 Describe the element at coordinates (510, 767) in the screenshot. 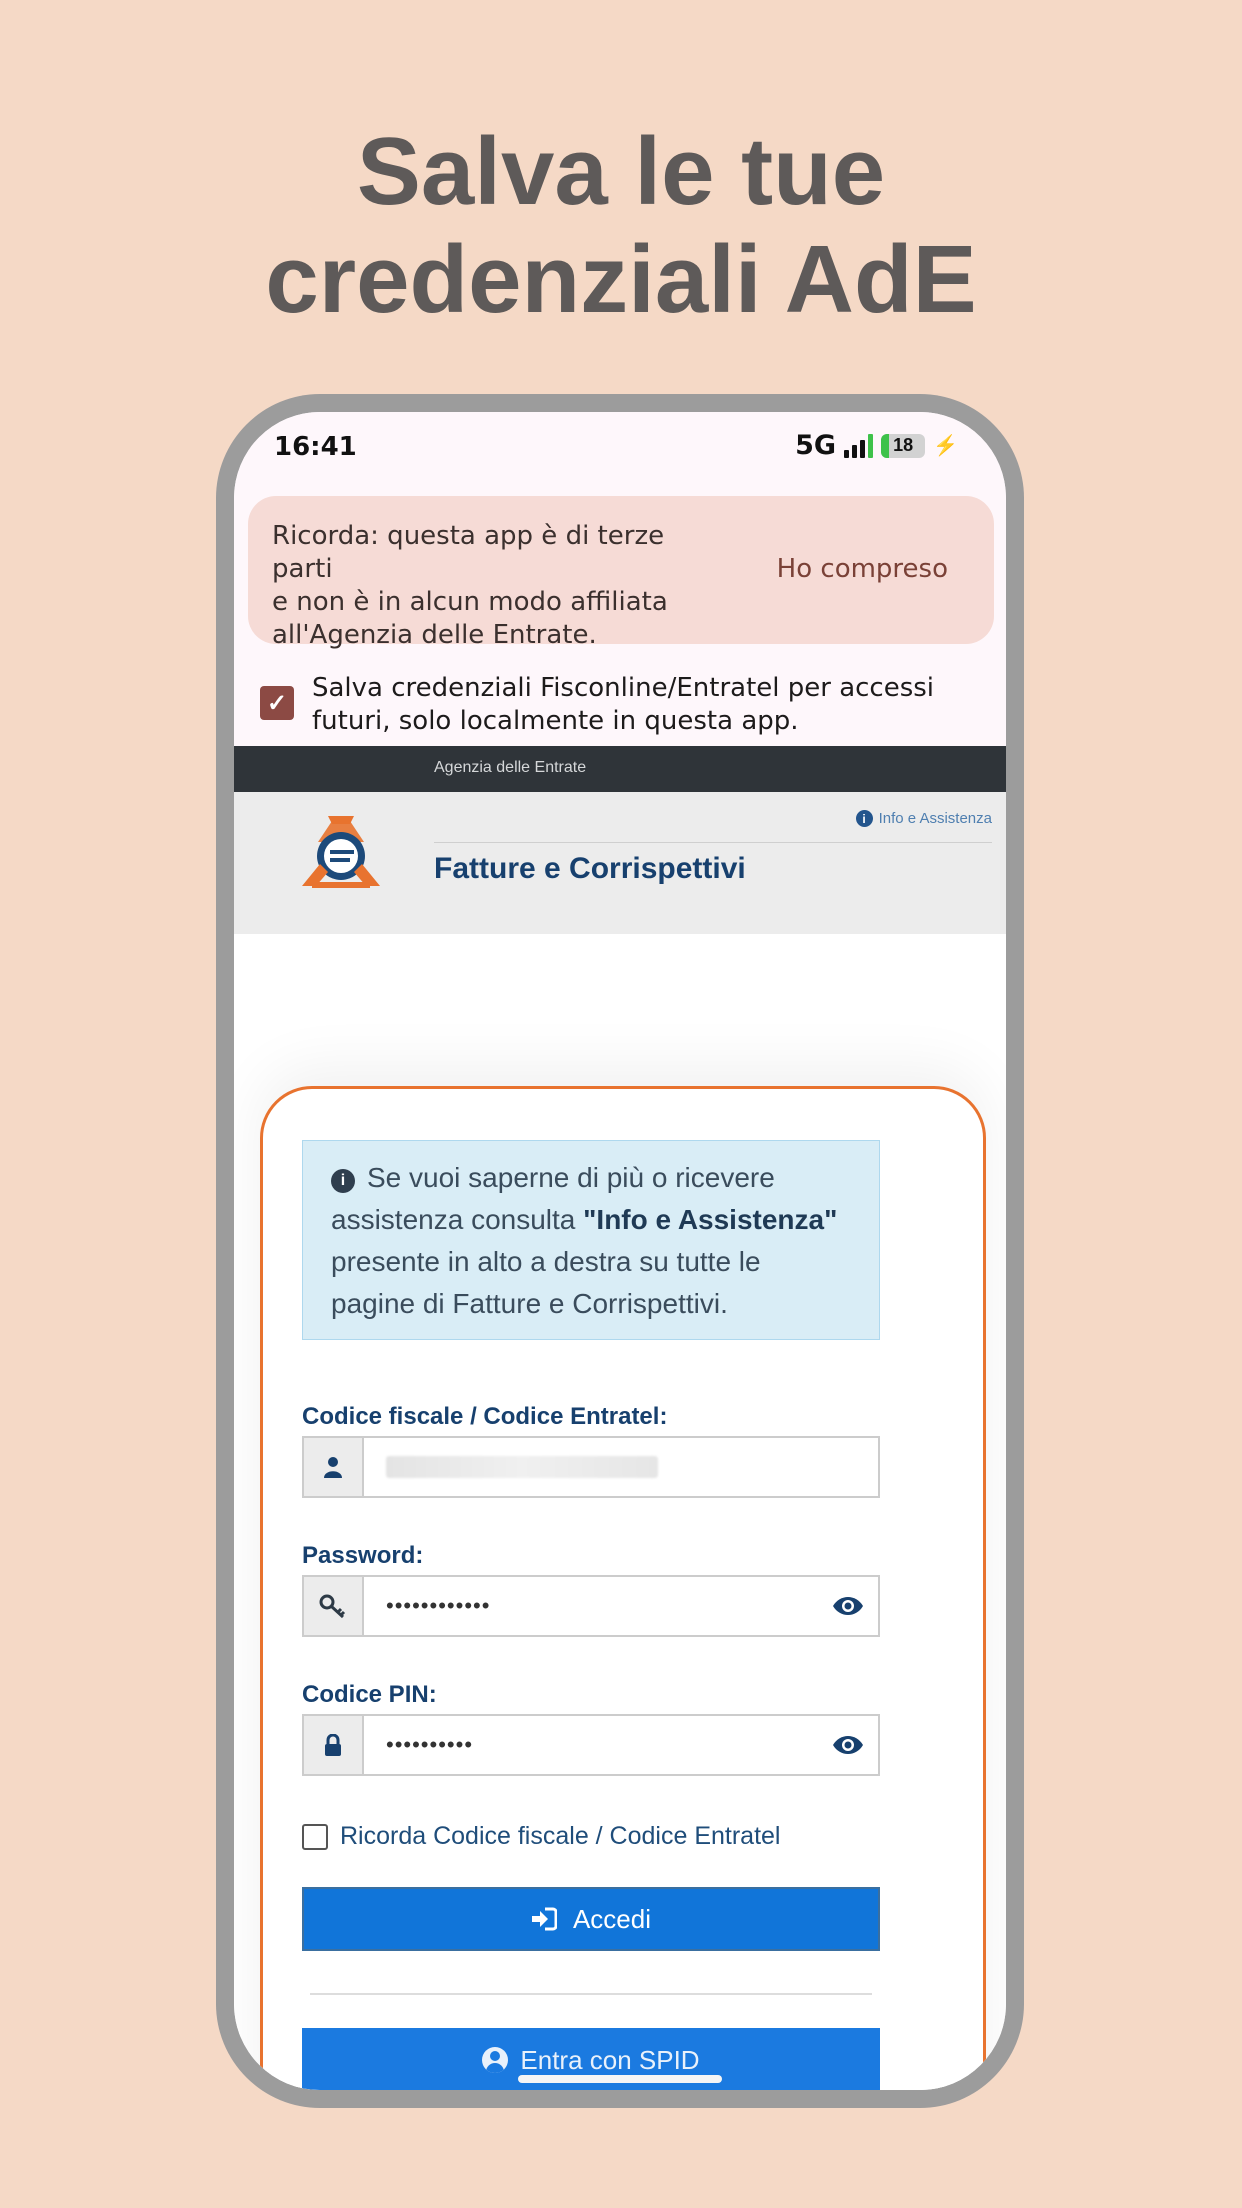

I see `ade-top-bar-label: Agenzia delle Entrate` at that location.